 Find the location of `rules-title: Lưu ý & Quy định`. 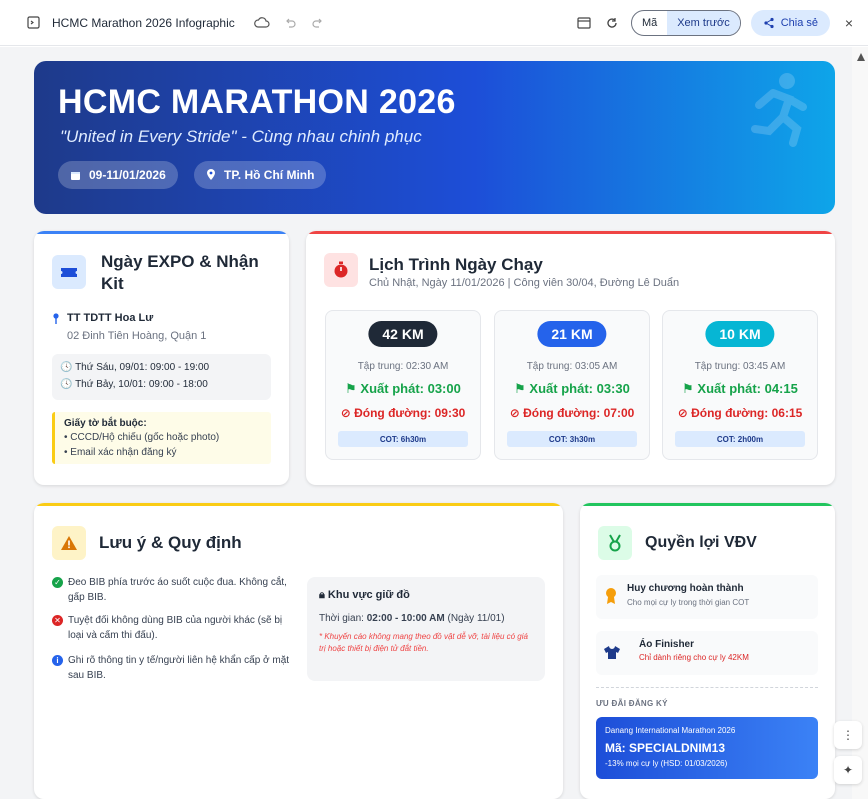

rules-title: Lưu ý & Quy định is located at coordinates (170, 542).